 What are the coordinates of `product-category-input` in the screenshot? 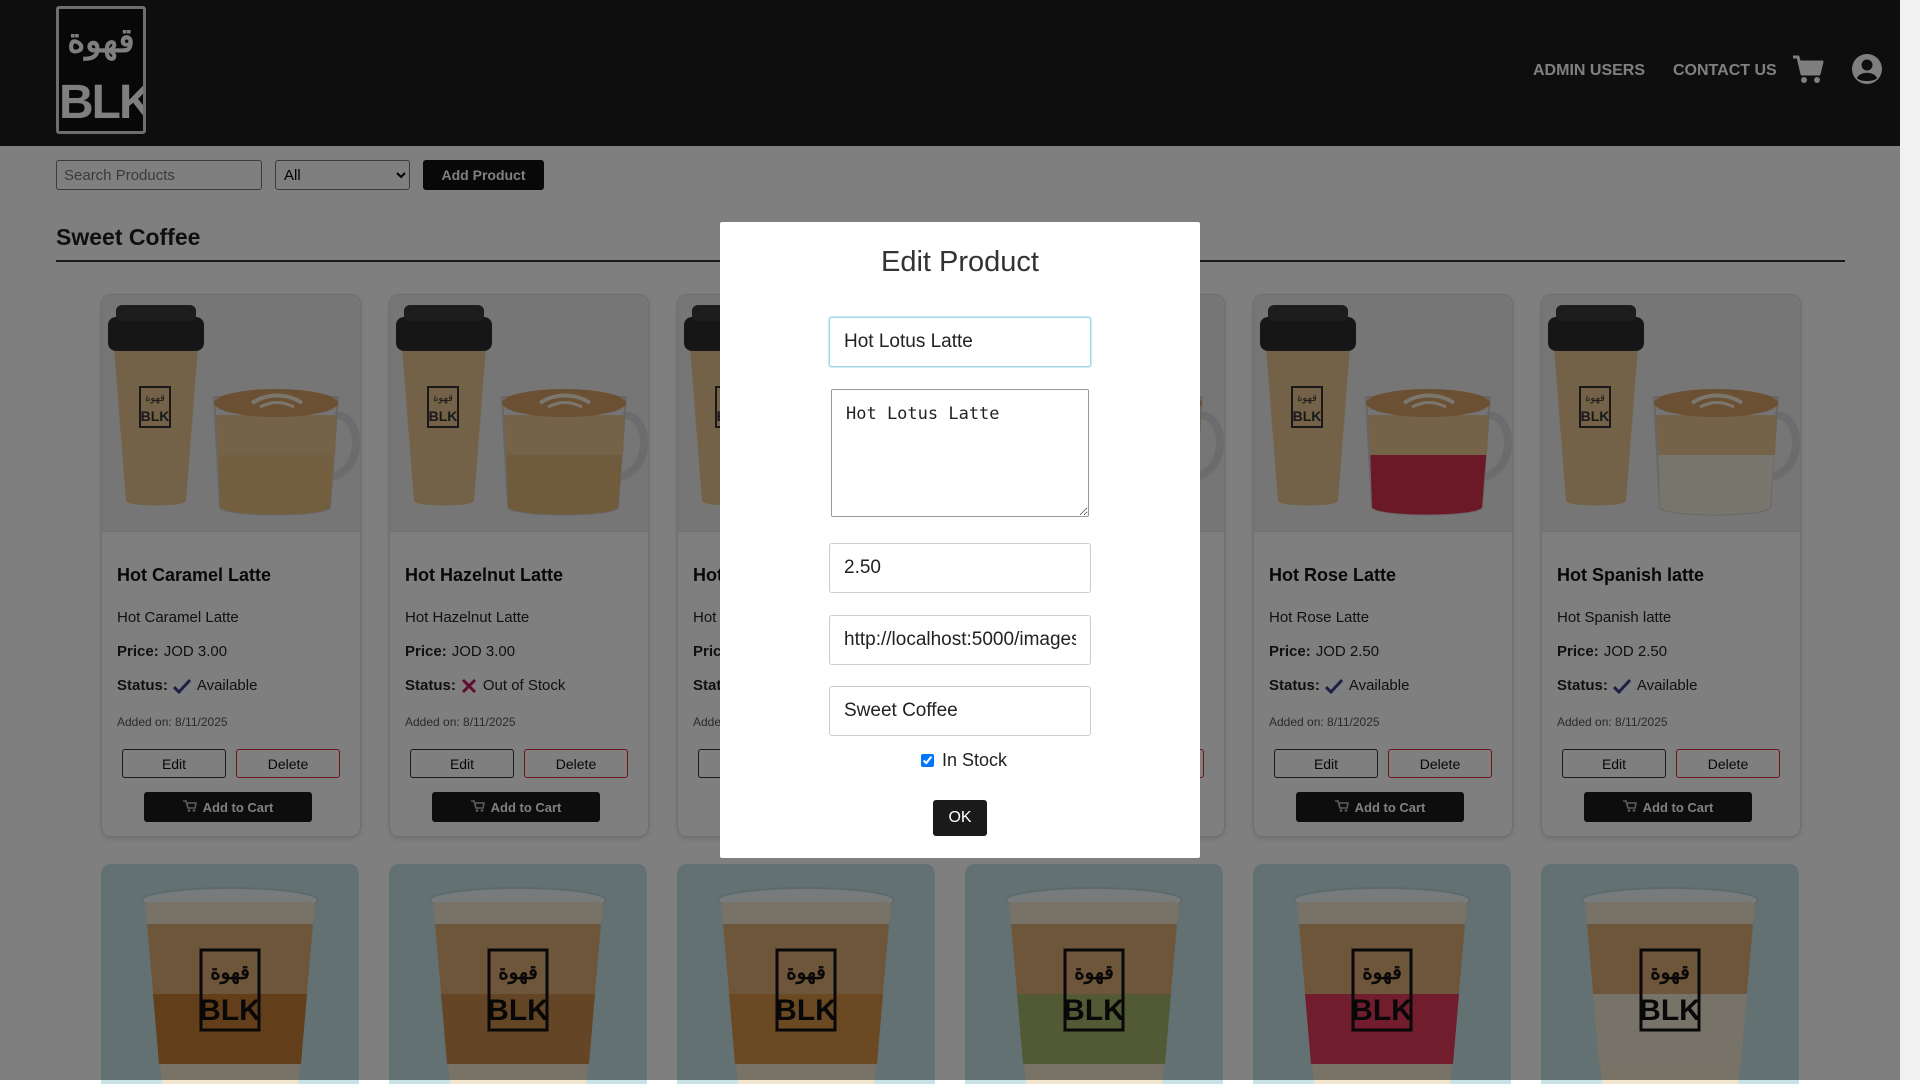 It's located at (960, 711).